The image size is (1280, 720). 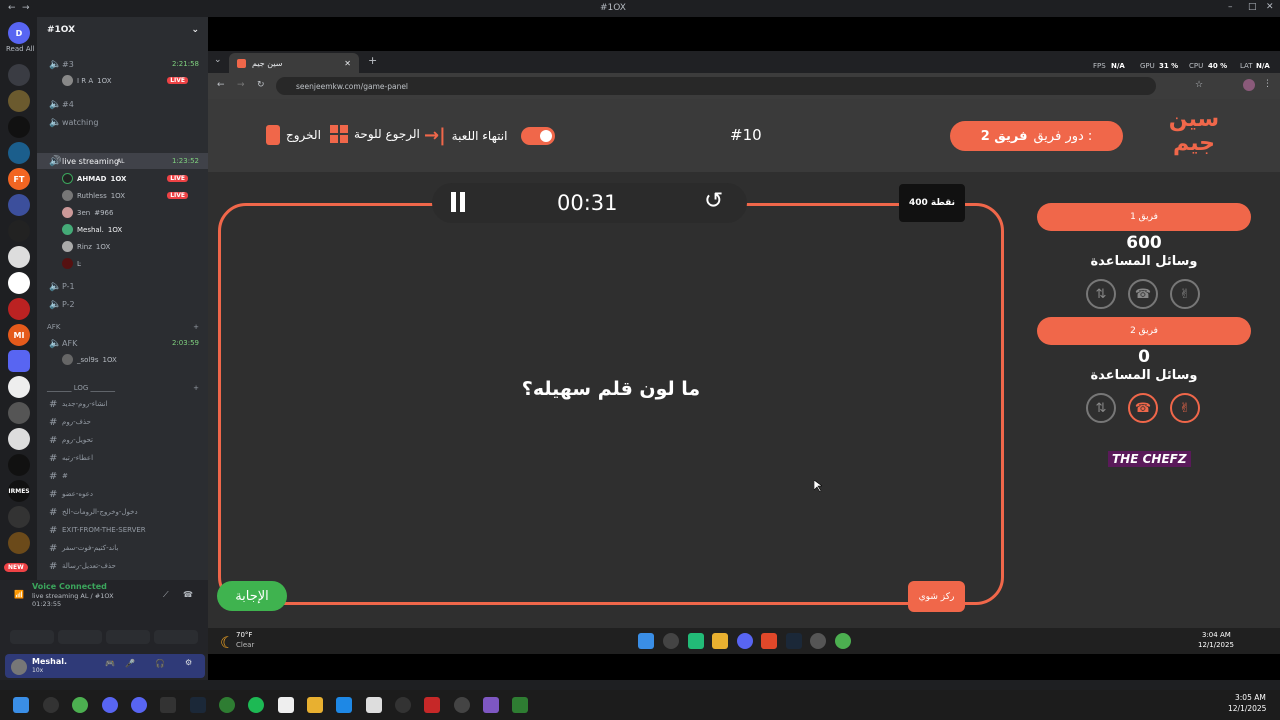 I want to click on voice-channel-live-streaming: 🔊 live streaming AL 1:23:52, so click(x=122, y=161).